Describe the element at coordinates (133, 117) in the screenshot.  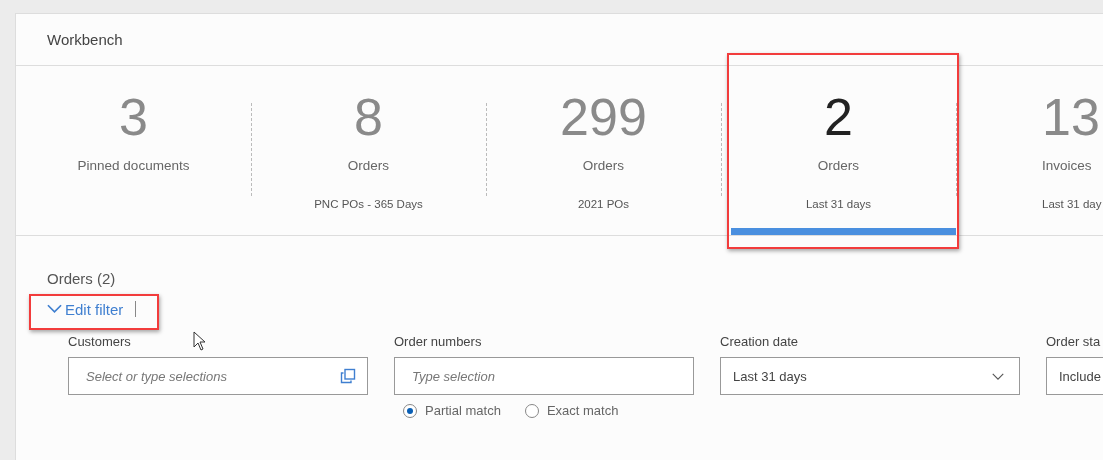
I see `tile-count: 3` at that location.